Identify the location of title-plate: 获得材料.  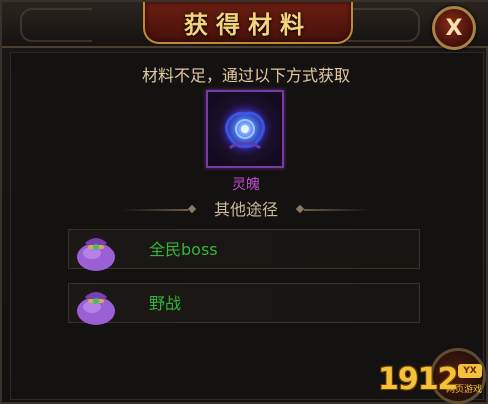
(248, 23).